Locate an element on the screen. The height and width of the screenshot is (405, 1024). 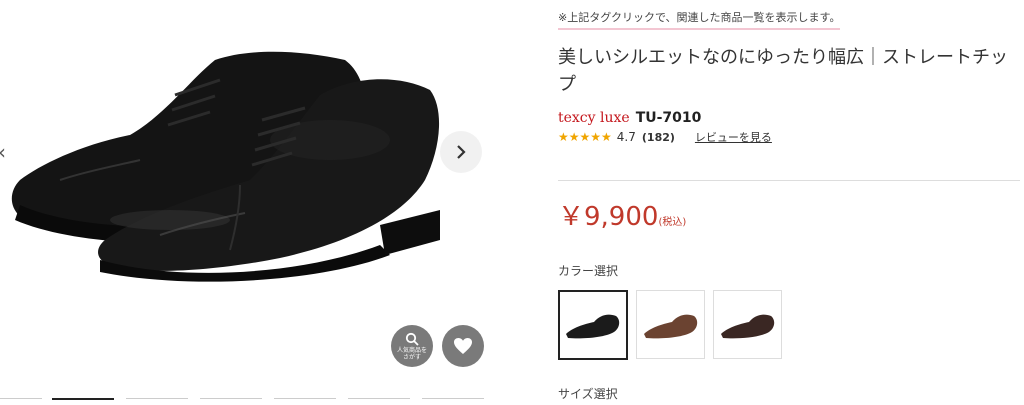
price: ￥9,900 is located at coordinates (608, 217).